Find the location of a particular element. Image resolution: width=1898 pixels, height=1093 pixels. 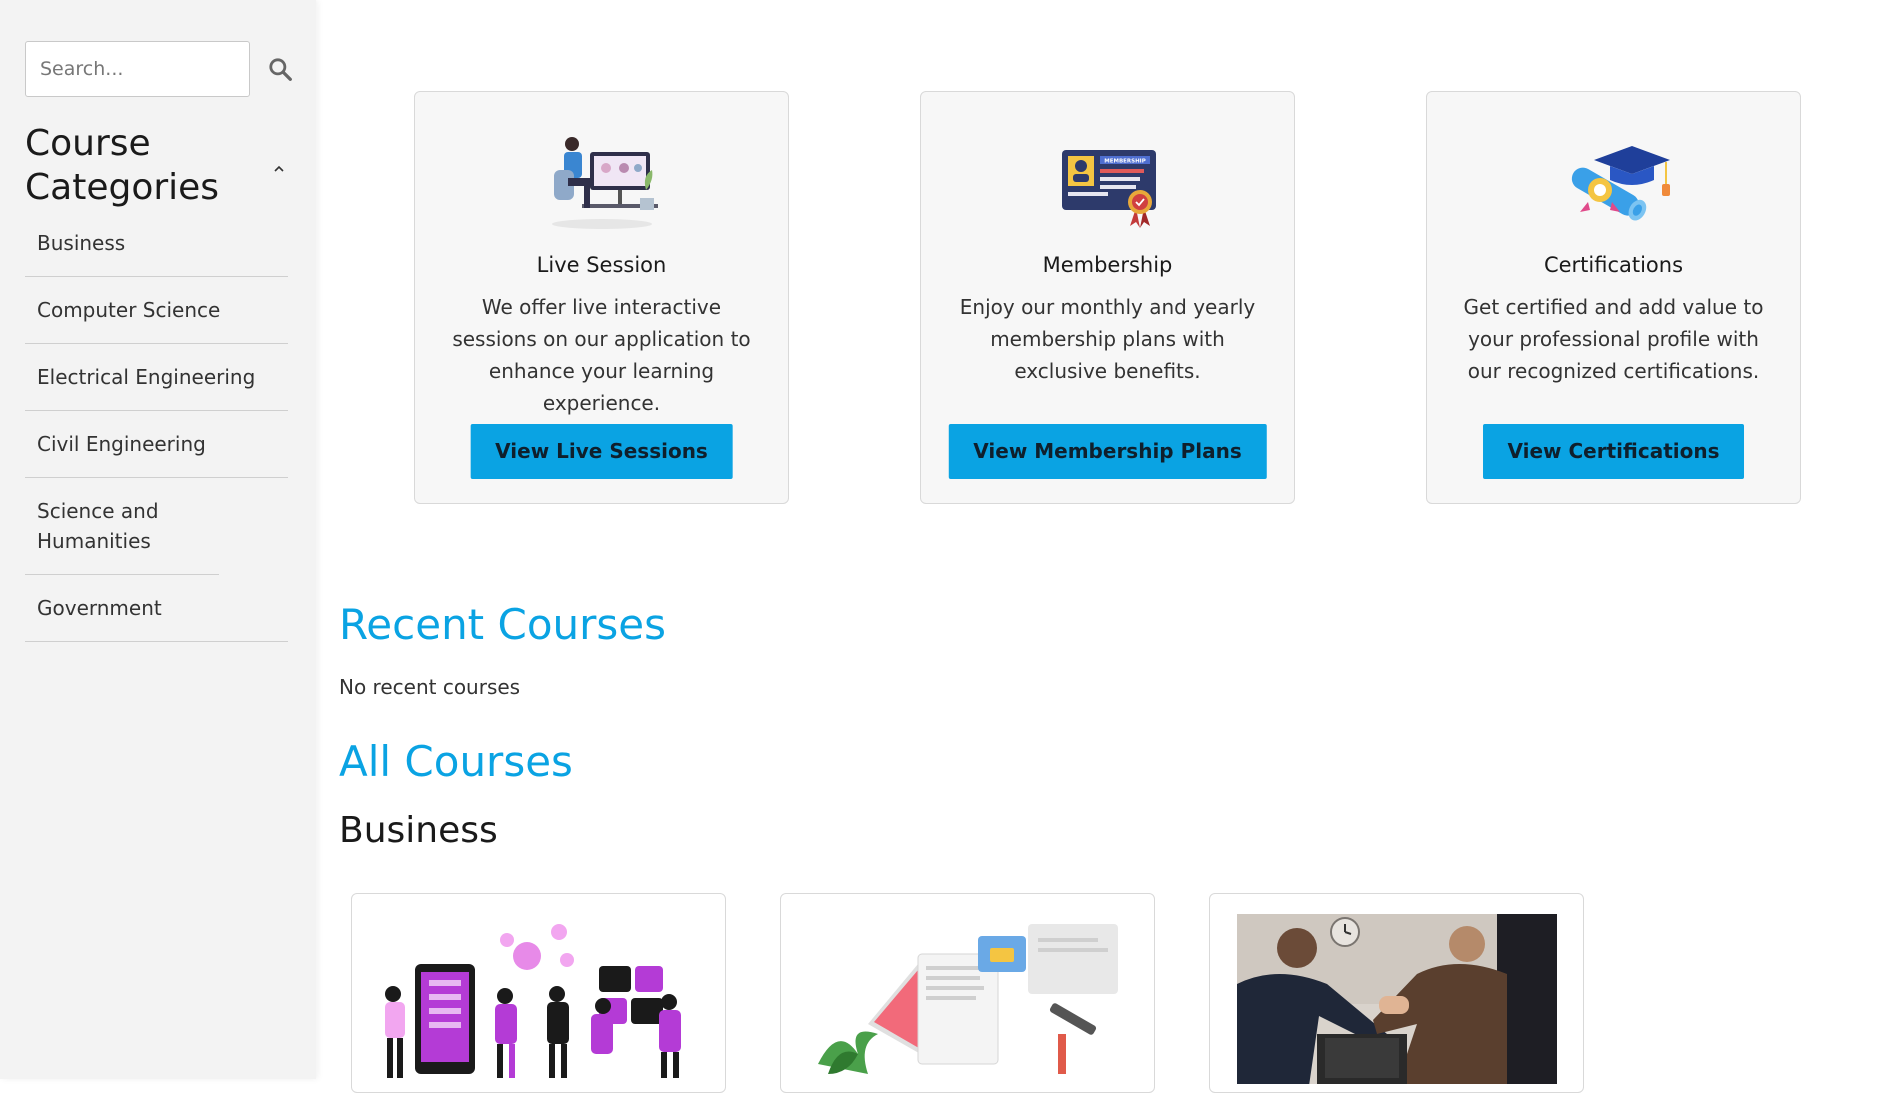

category-item-business: Business is located at coordinates (156, 243).